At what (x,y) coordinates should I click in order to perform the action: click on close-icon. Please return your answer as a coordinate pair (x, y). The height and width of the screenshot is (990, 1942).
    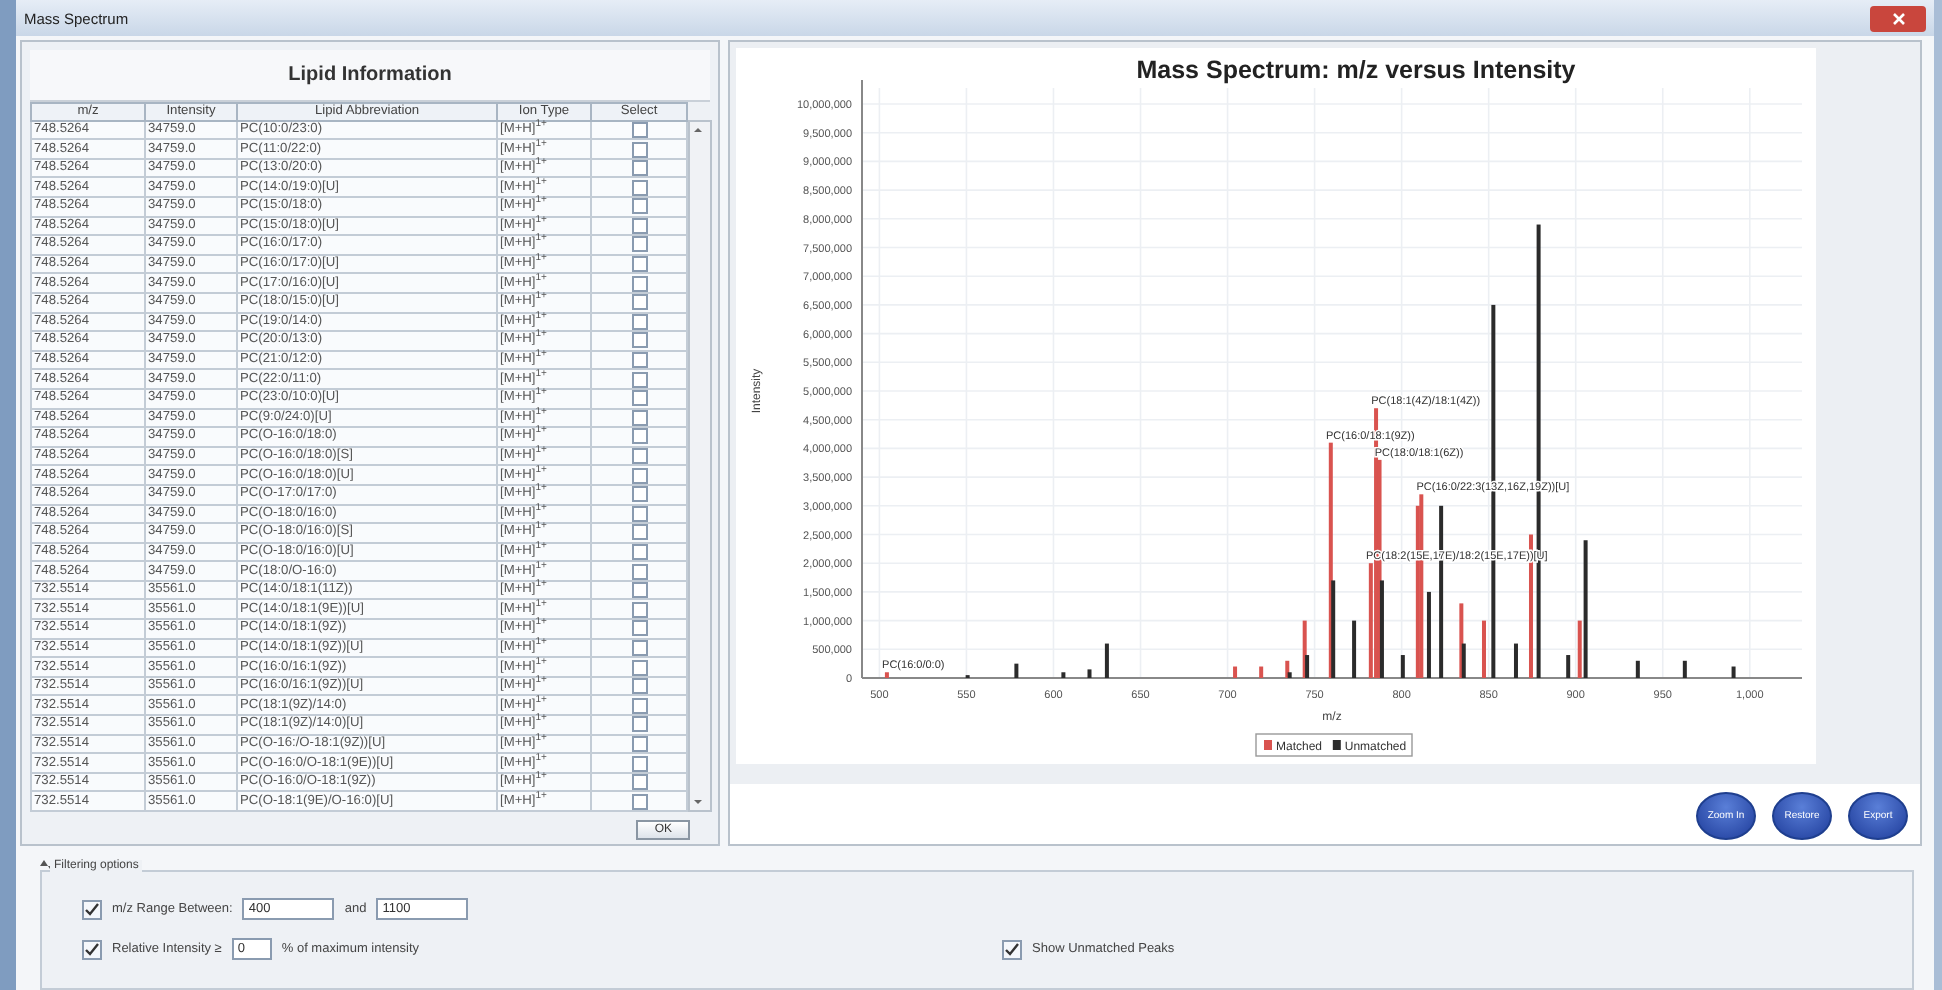
    Looking at the image, I should click on (1898, 18).